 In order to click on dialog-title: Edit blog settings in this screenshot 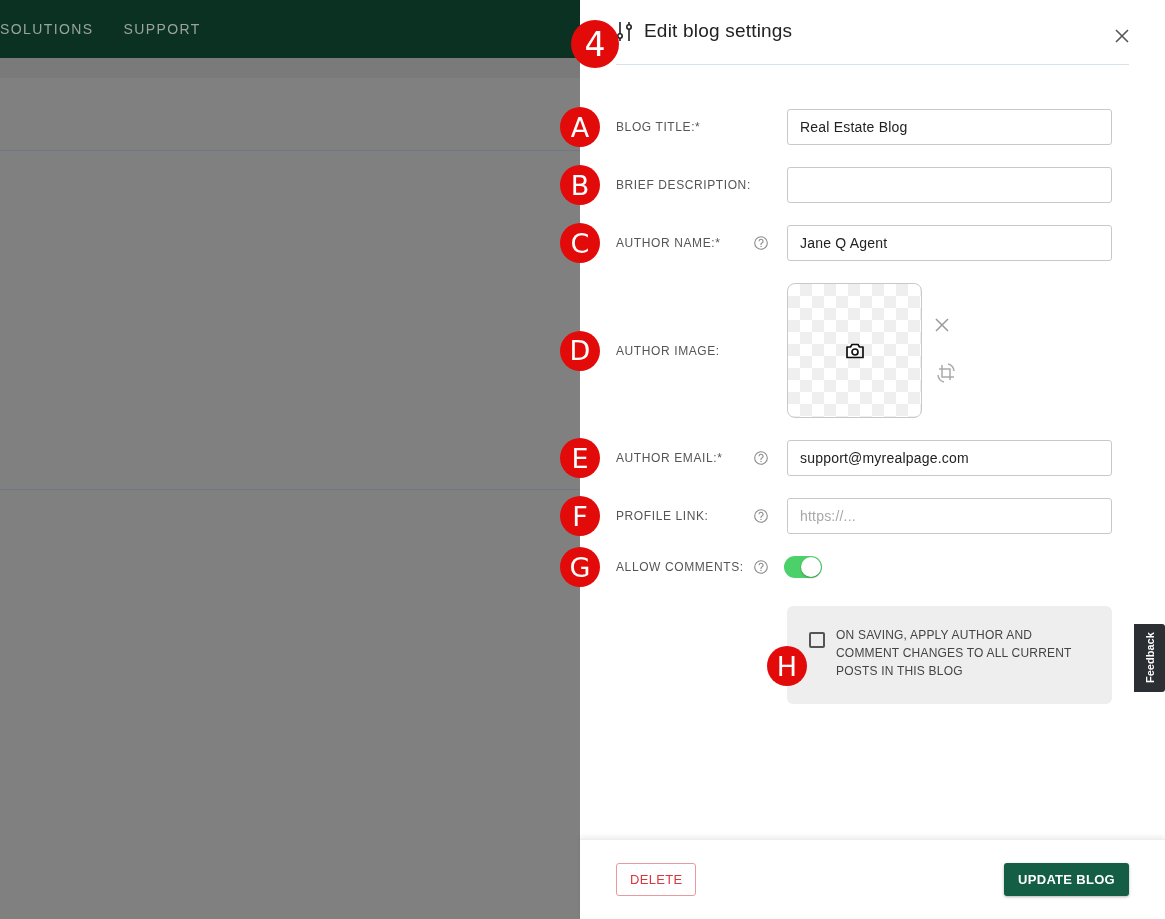, I will do `click(718, 31)`.